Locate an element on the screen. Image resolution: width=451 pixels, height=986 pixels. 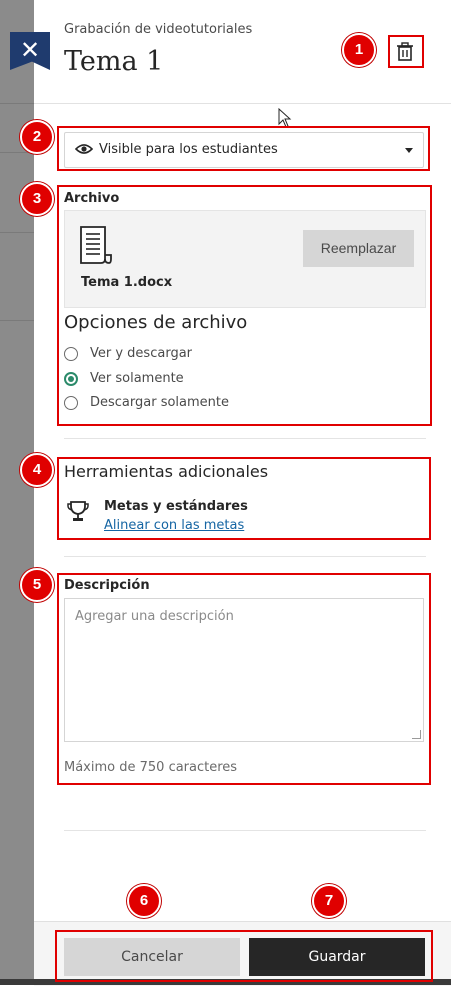
annotation-badge-2: 2 is located at coordinates (37, 137).